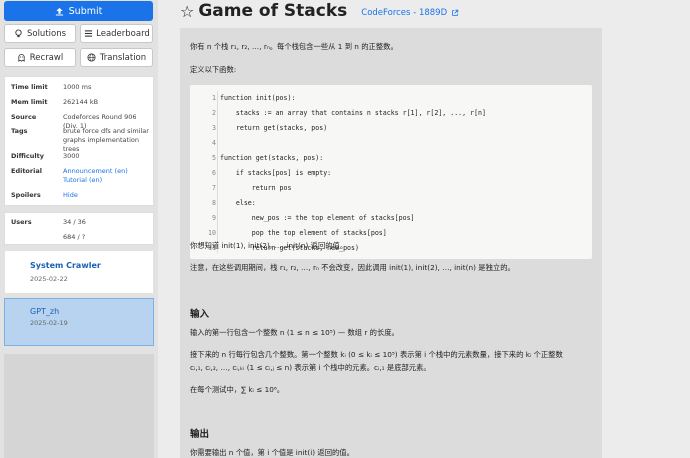  Describe the element at coordinates (45, 156) in the screenshot. I see `difficulty-row: Difficulty 3000` at that location.